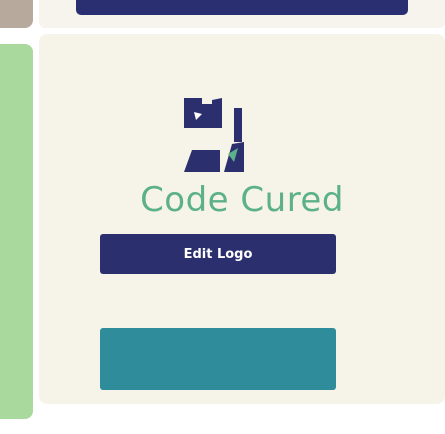 The image size is (445, 434). What do you see at coordinates (218, 359) in the screenshot?
I see `color-swatch-teal` at bounding box center [218, 359].